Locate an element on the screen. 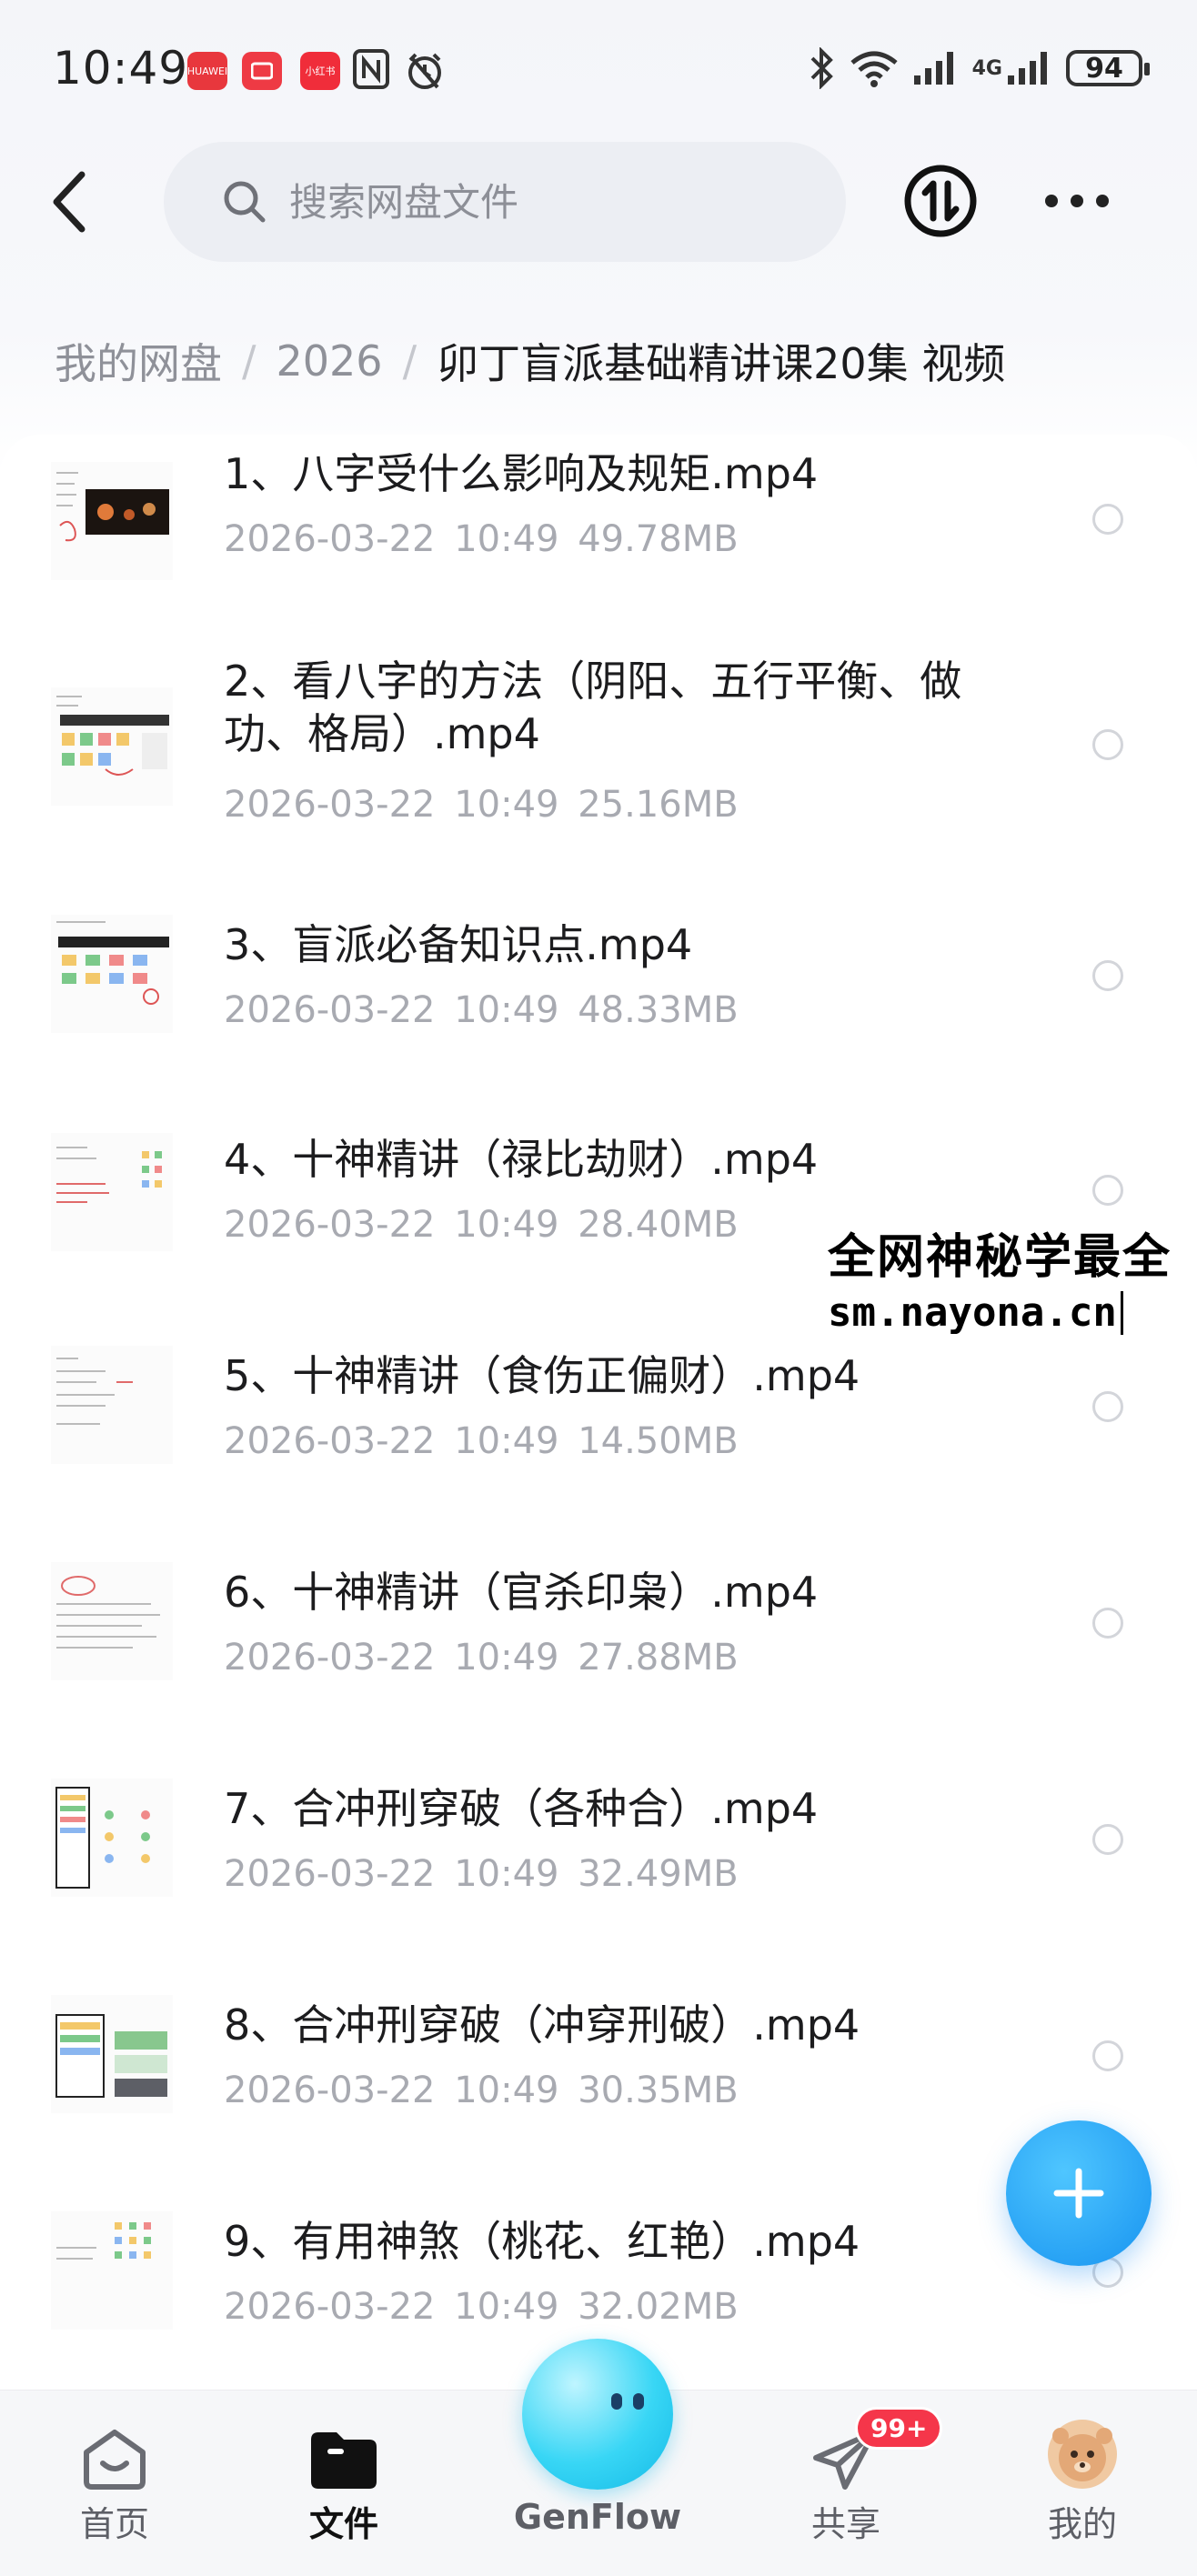  add-button is located at coordinates (1079, 2193).